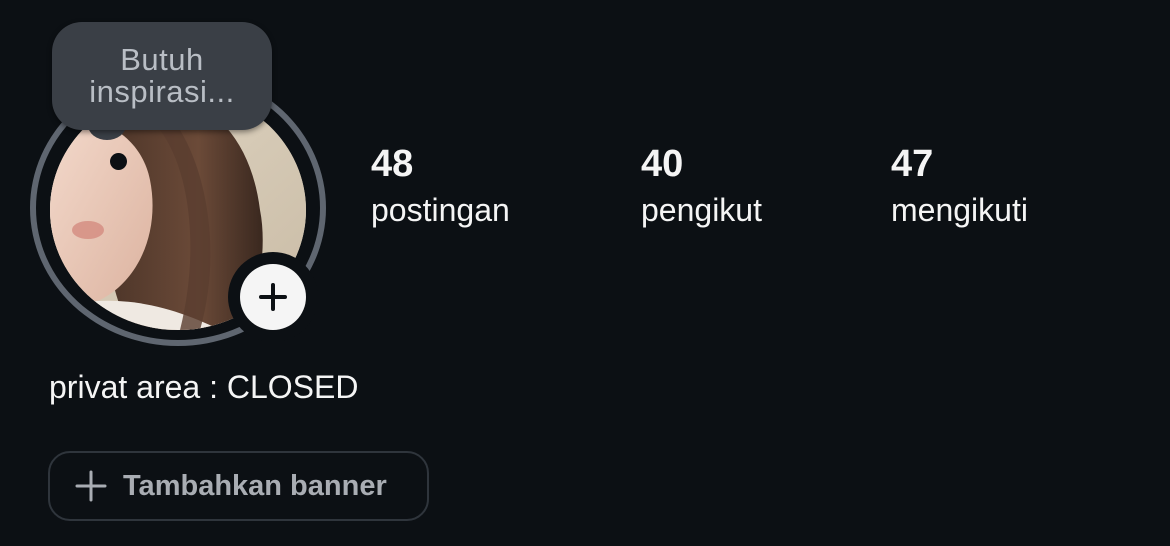  What do you see at coordinates (701, 210) in the screenshot?
I see `stat-followers-label: pengikut` at bounding box center [701, 210].